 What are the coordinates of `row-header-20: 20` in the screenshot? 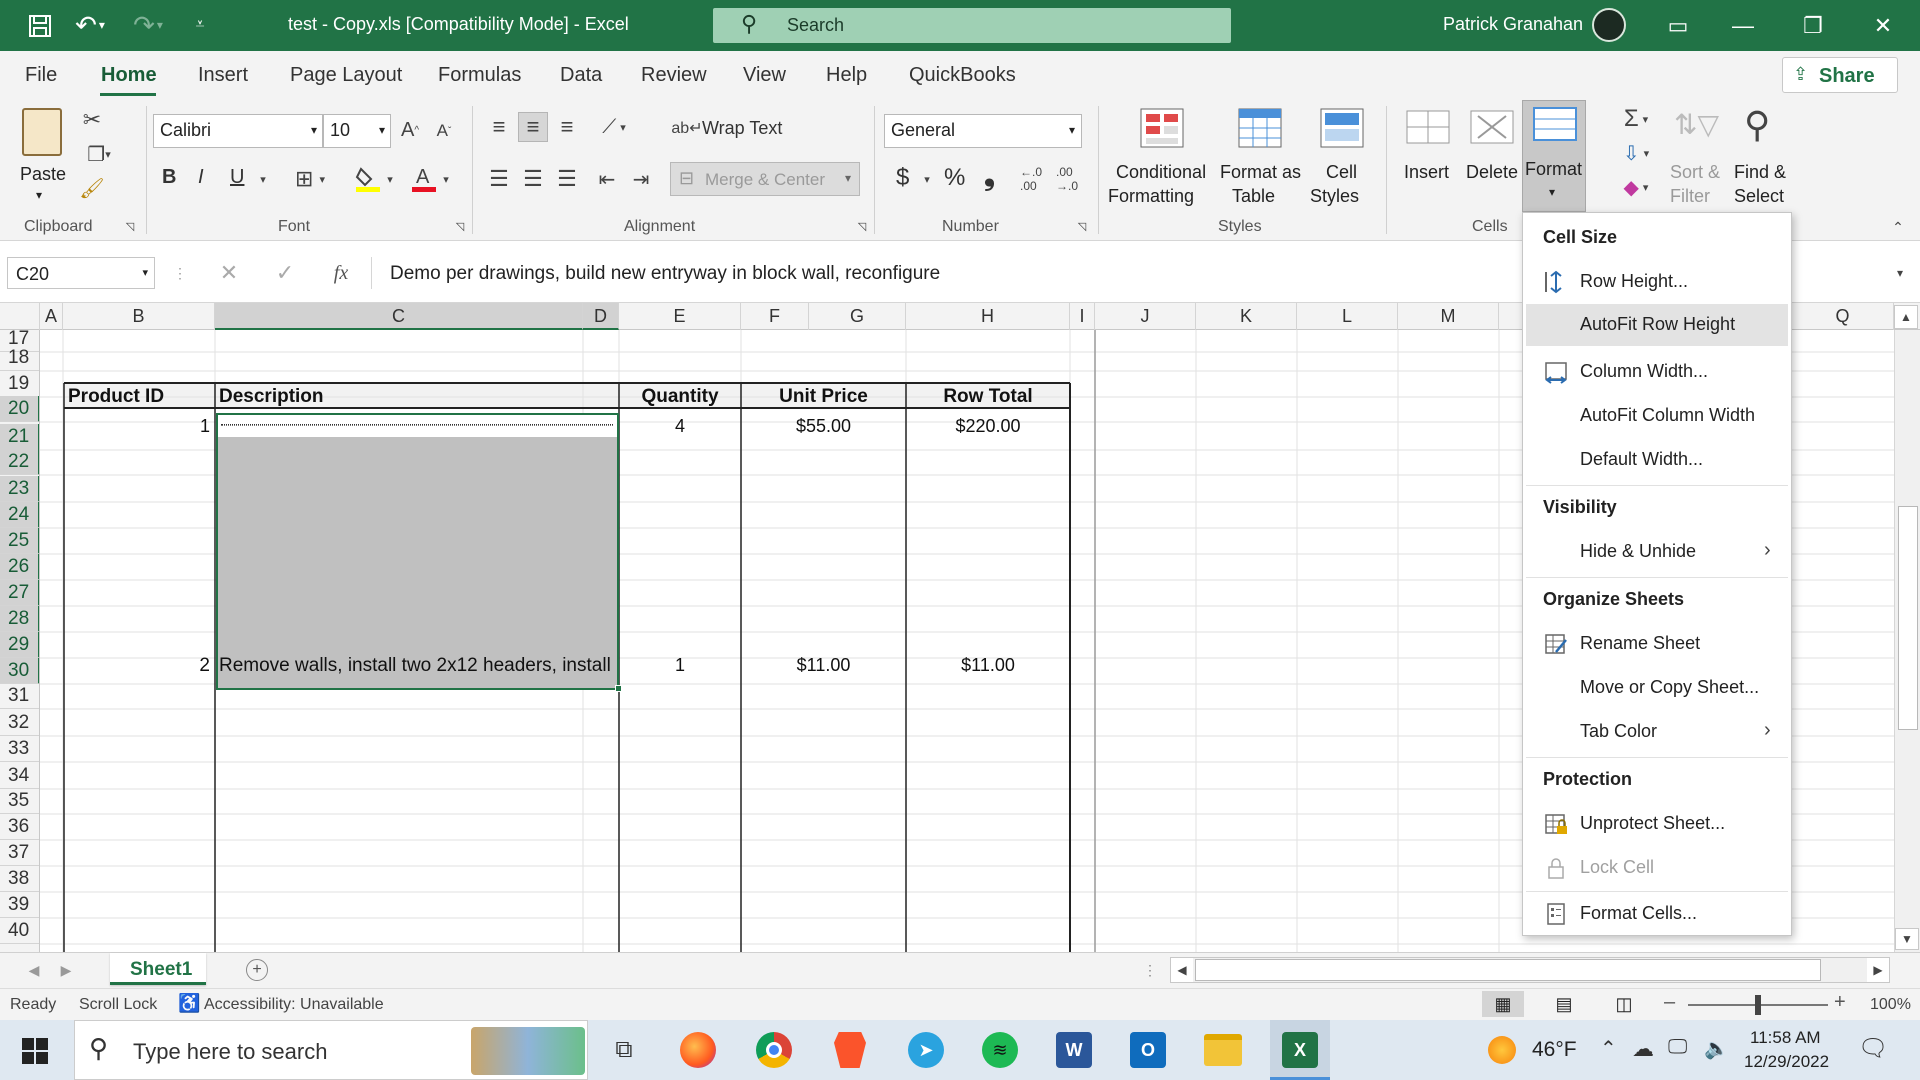 It's located at (19, 409).